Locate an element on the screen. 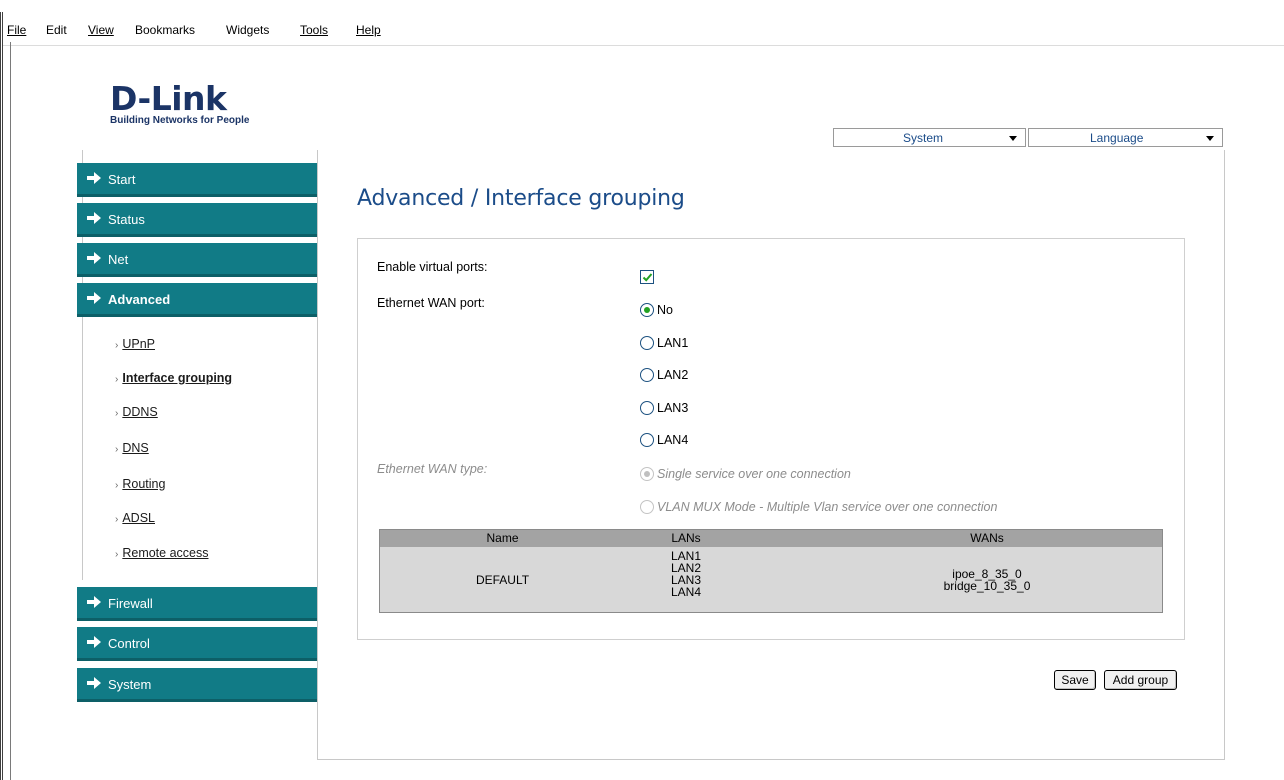  logo-brand: D-Link is located at coordinates (168, 98).